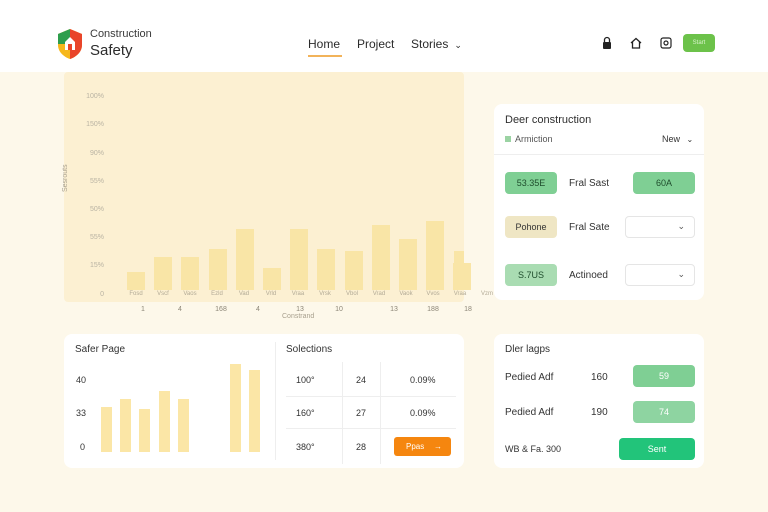 This screenshot has height=512, width=768. Describe the element at coordinates (136, 294) in the screenshot. I see `x-tick-label: Fosd` at that location.